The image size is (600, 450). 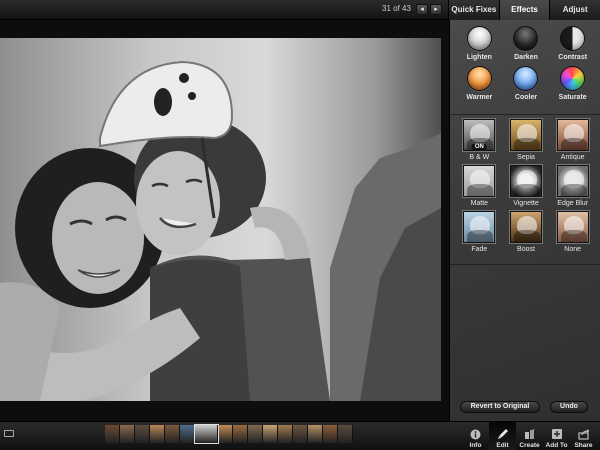 I want to click on contrast-button: Contrast, so click(x=572, y=43).